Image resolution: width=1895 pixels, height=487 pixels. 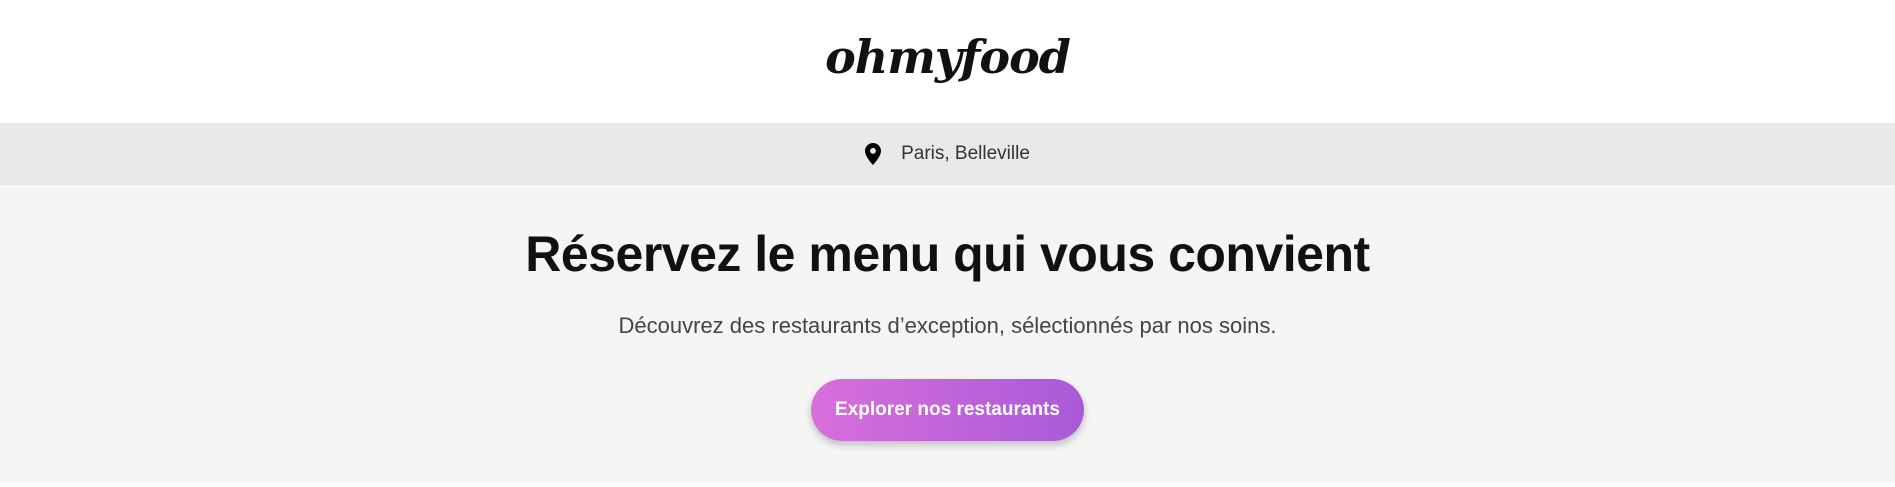 What do you see at coordinates (873, 154) in the screenshot?
I see `map-pin-icon` at bounding box center [873, 154].